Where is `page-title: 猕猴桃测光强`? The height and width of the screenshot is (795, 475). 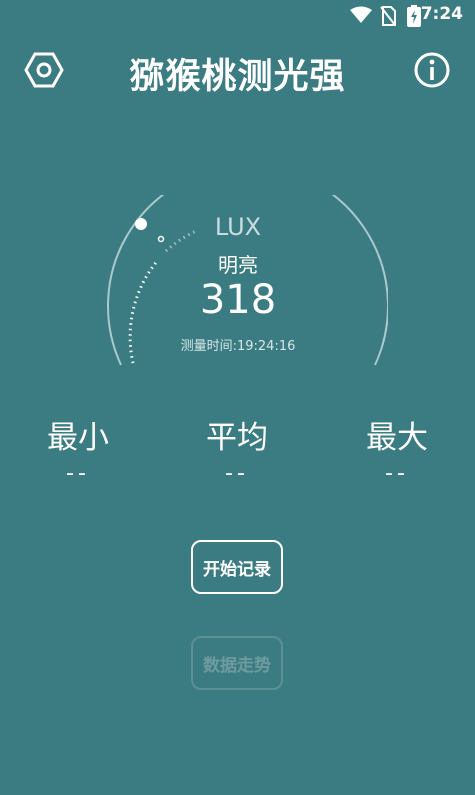 page-title: 猕猴桃测光强 is located at coordinates (237, 77).